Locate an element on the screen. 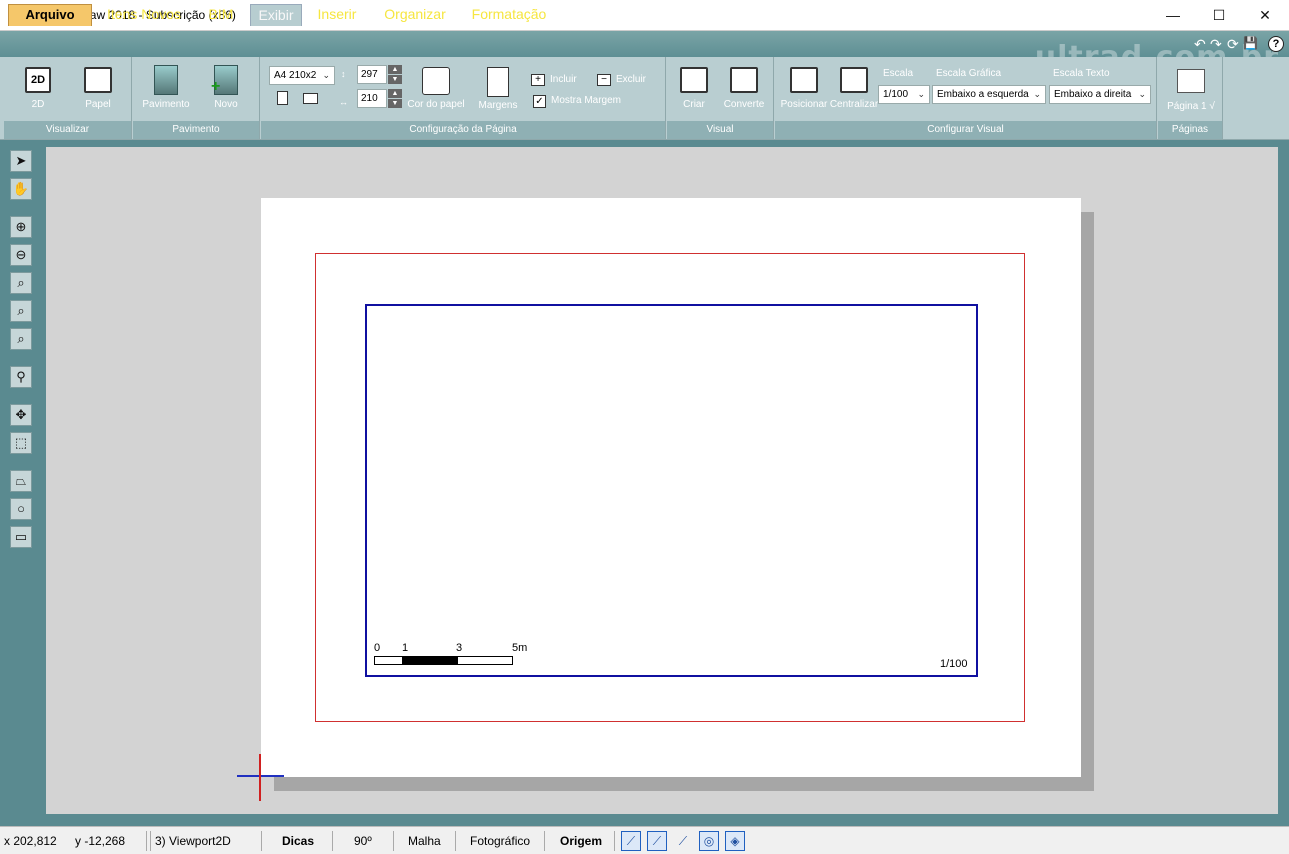 Image resolution: width=1289 pixels, height=854 pixels. width-input: 210 is located at coordinates (372, 98).